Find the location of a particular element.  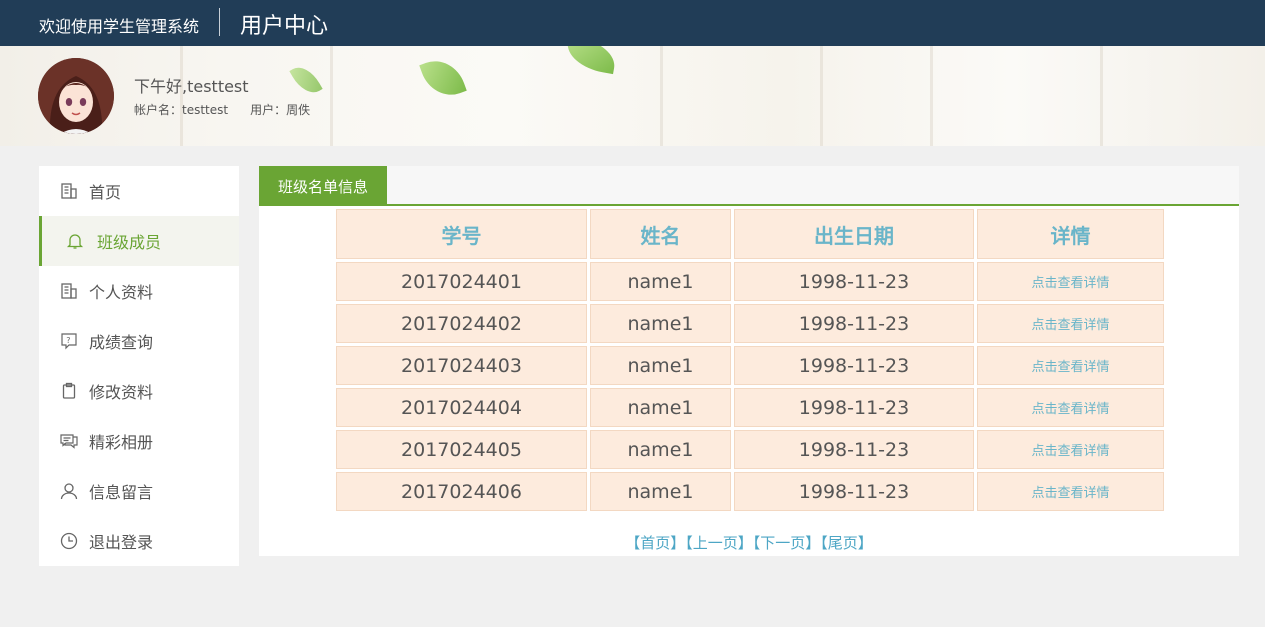

clock-icon is located at coordinates (69, 541).